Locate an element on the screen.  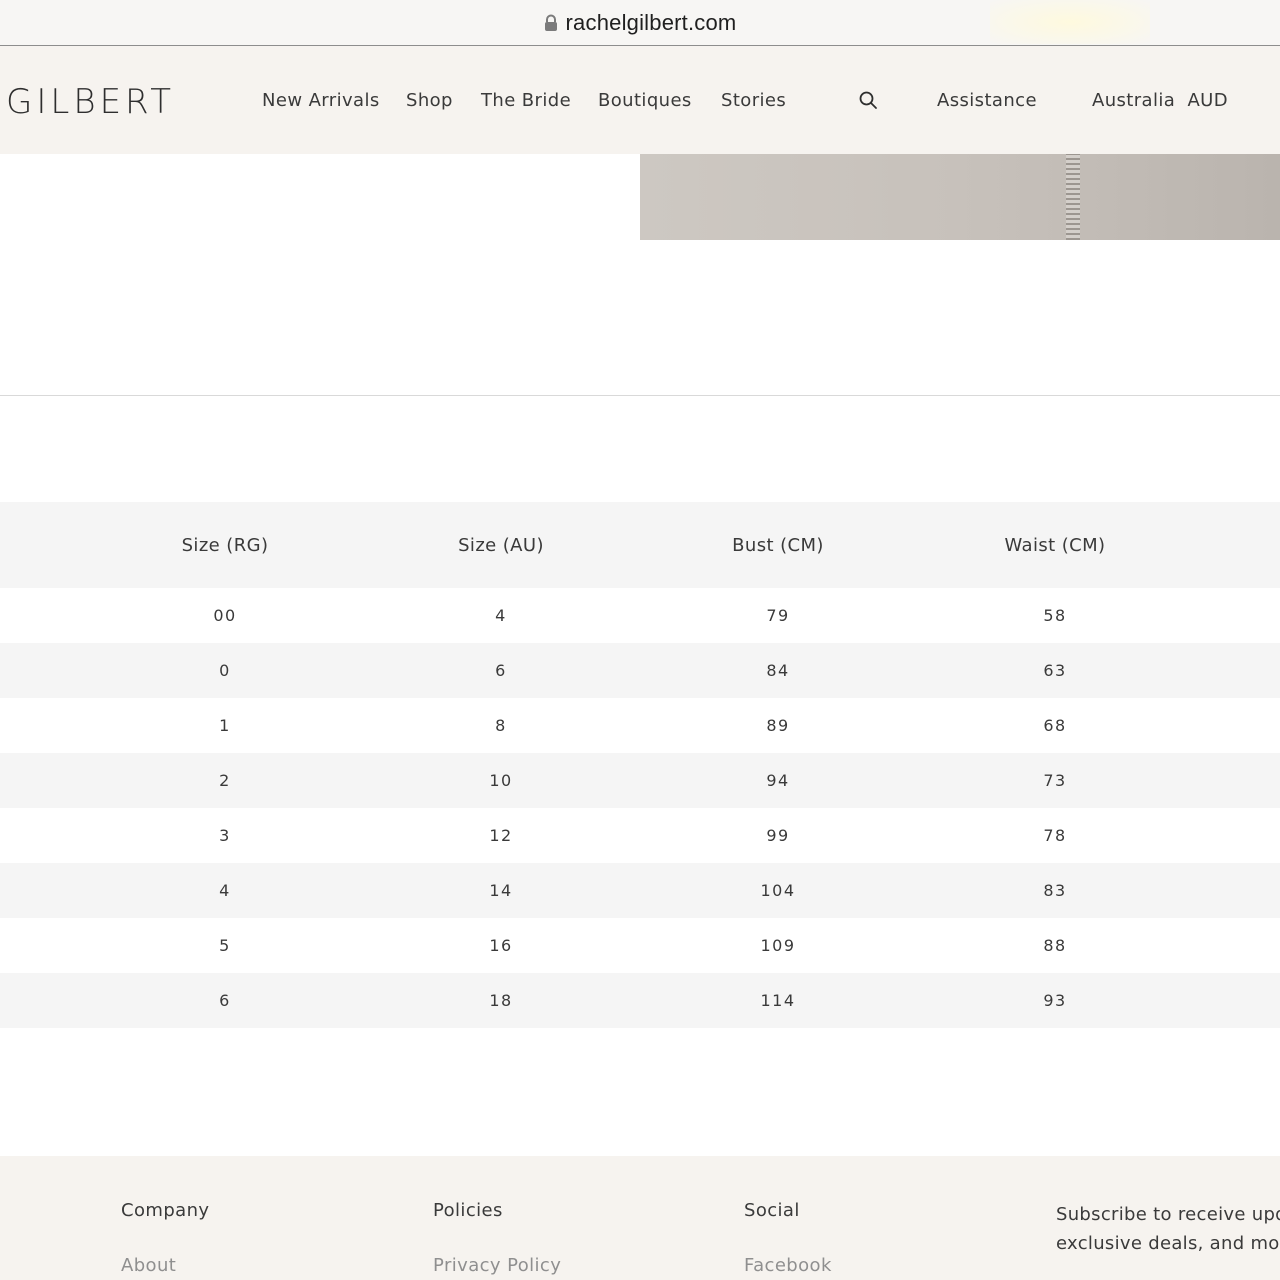
cell-waist: 73 is located at coordinates (1055, 780).